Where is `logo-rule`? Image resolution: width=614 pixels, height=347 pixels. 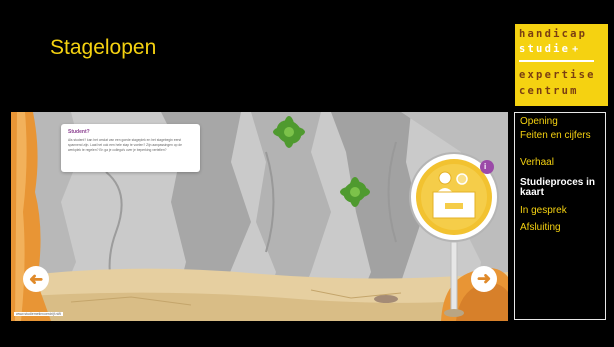 logo-rule is located at coordinates (556, 61).